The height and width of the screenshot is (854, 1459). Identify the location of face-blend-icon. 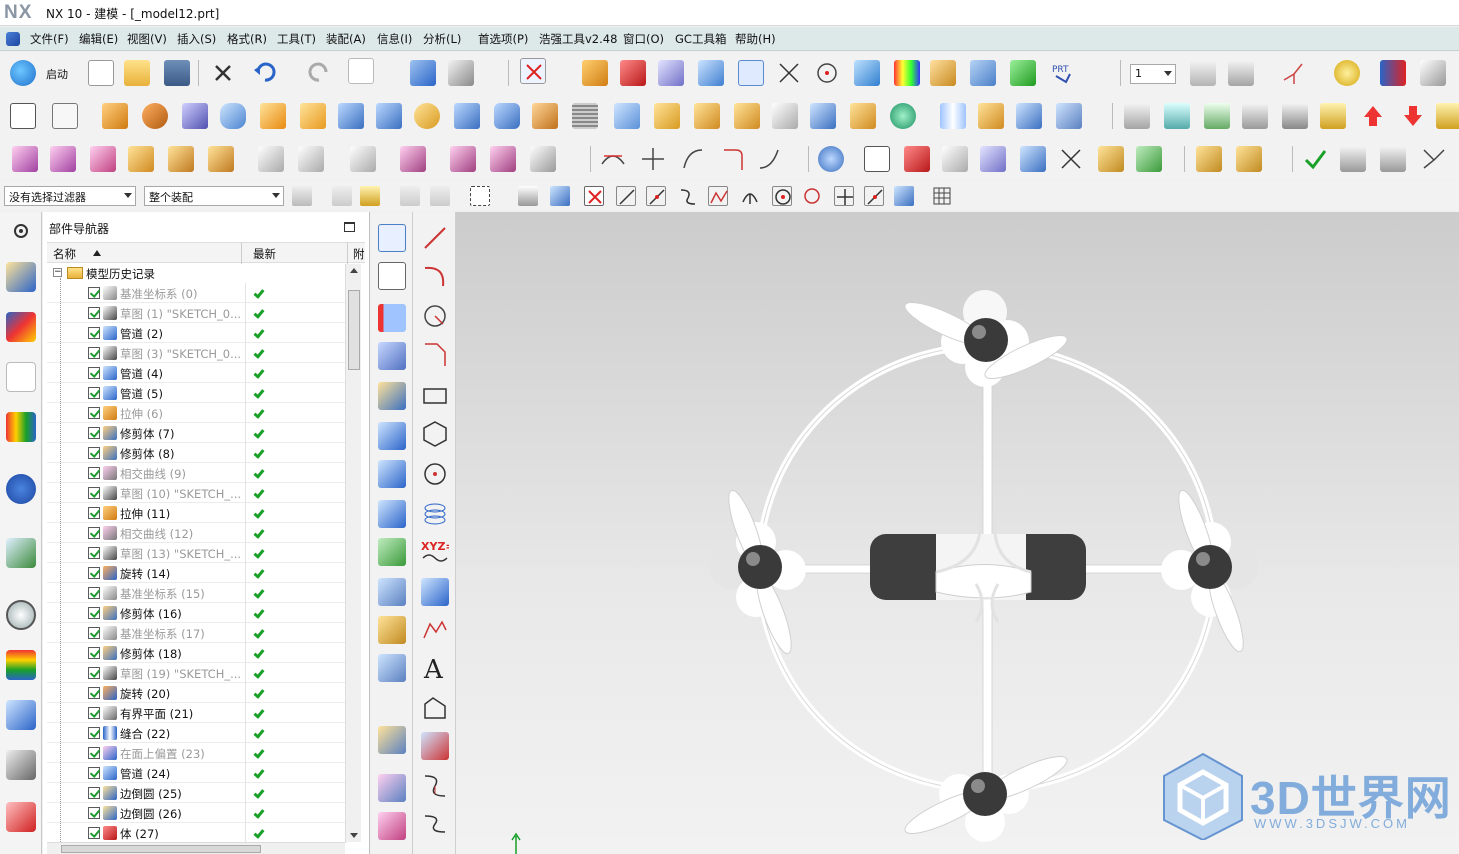
(392, 826).